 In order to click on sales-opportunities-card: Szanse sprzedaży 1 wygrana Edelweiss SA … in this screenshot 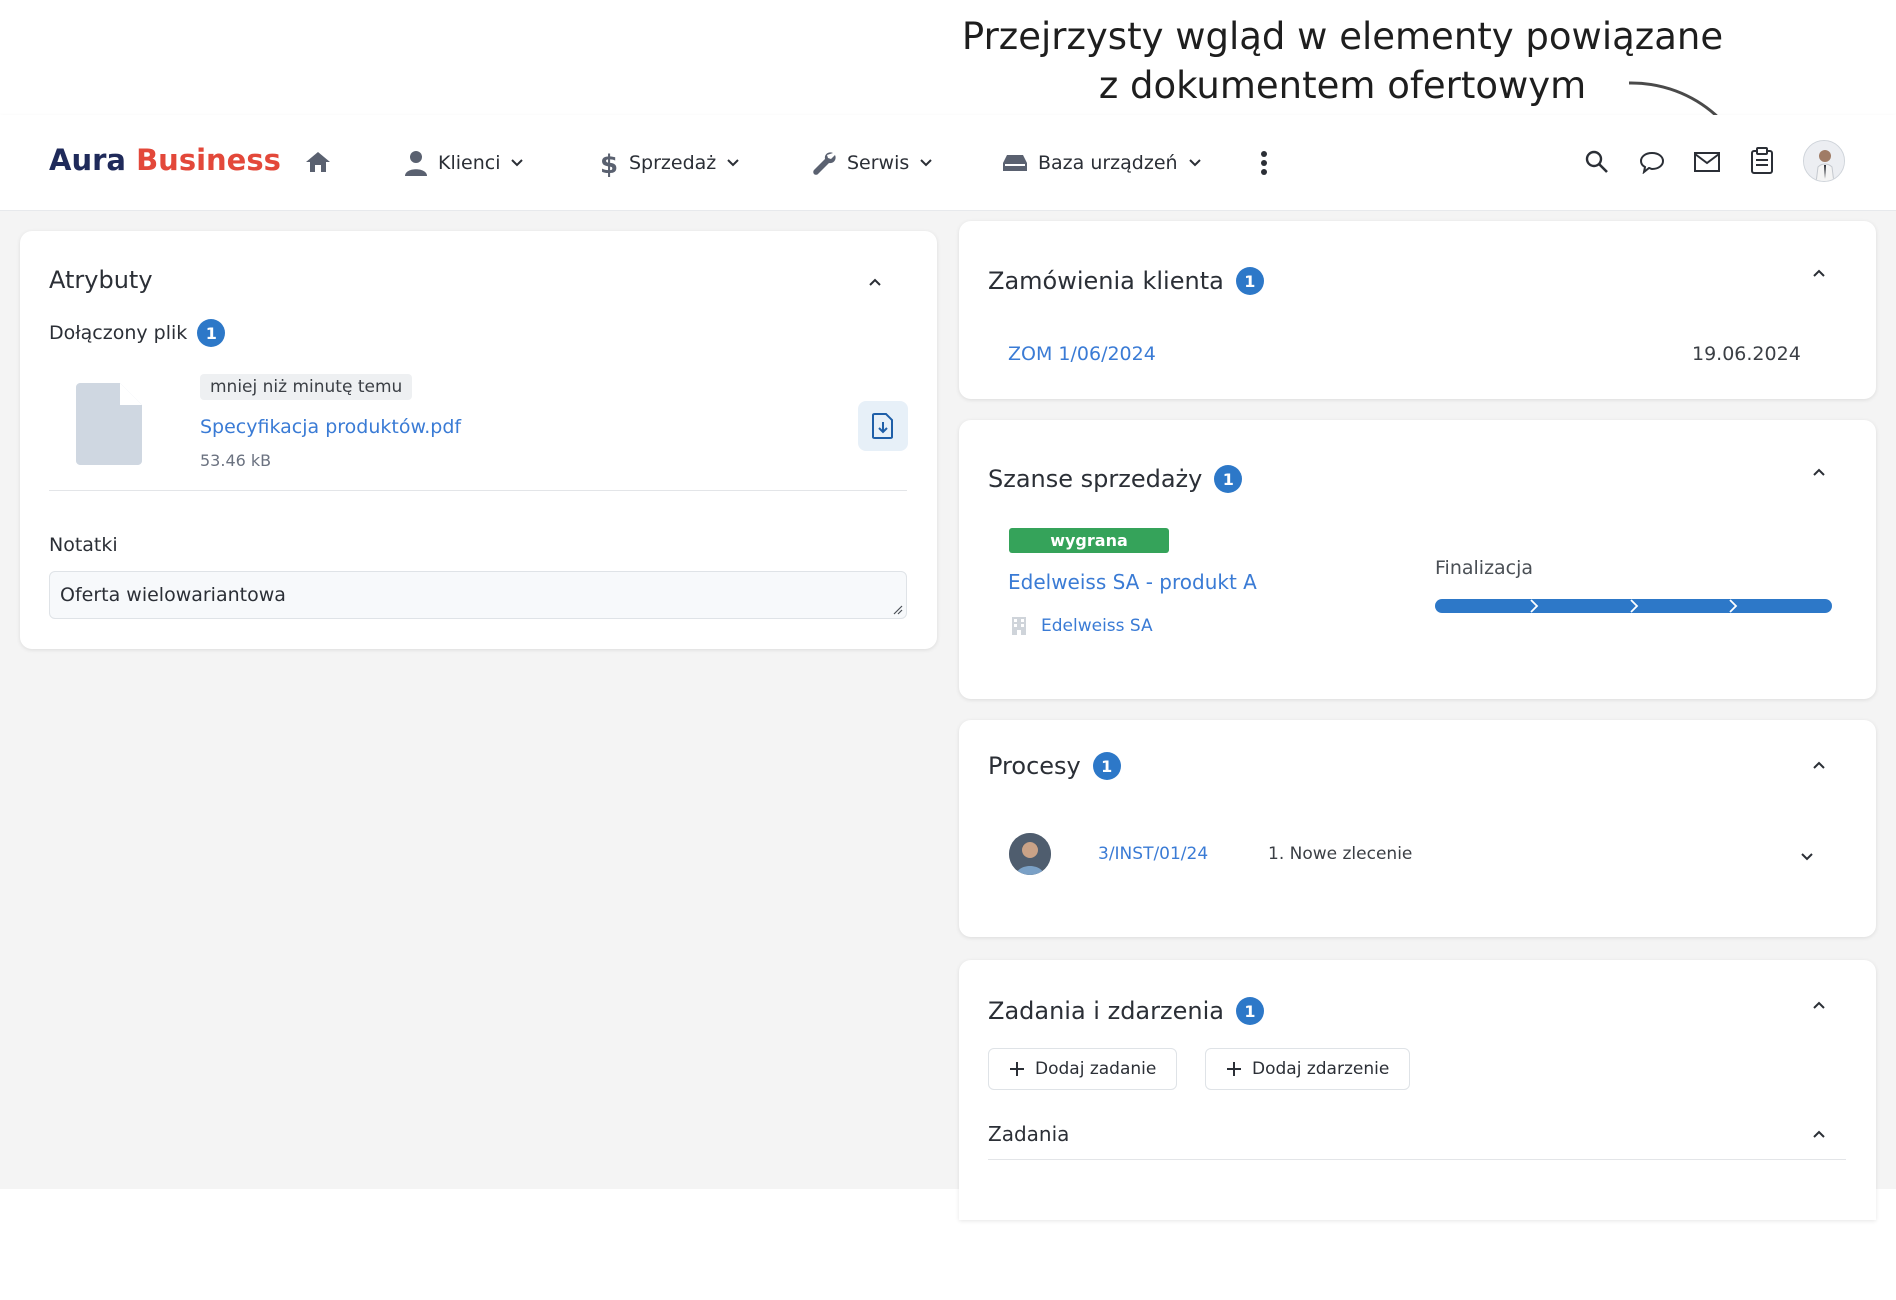, I will do `click(1417, 559)`.